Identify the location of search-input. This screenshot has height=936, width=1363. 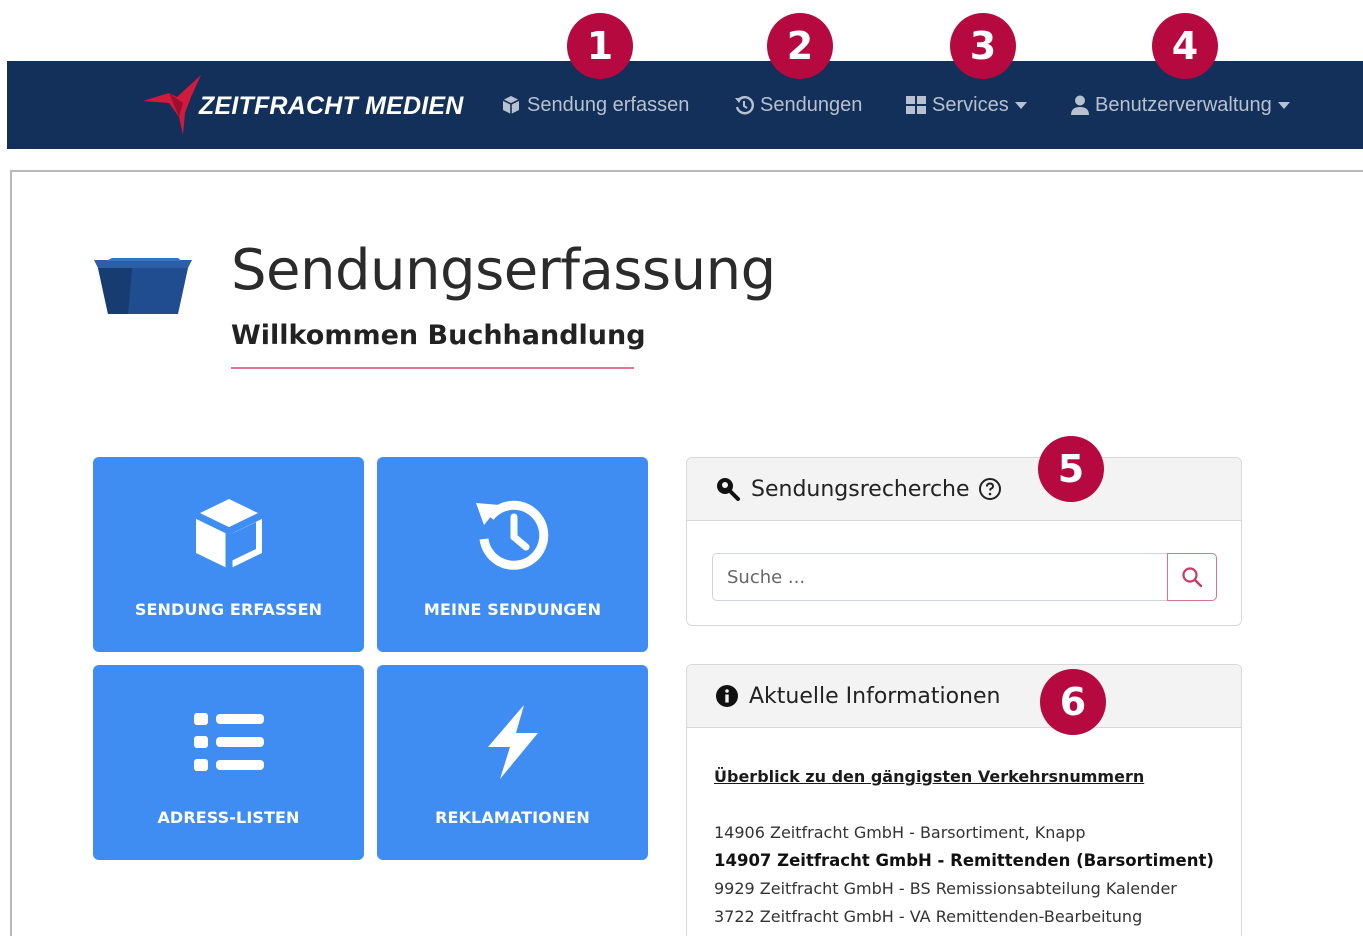
(940, 577).